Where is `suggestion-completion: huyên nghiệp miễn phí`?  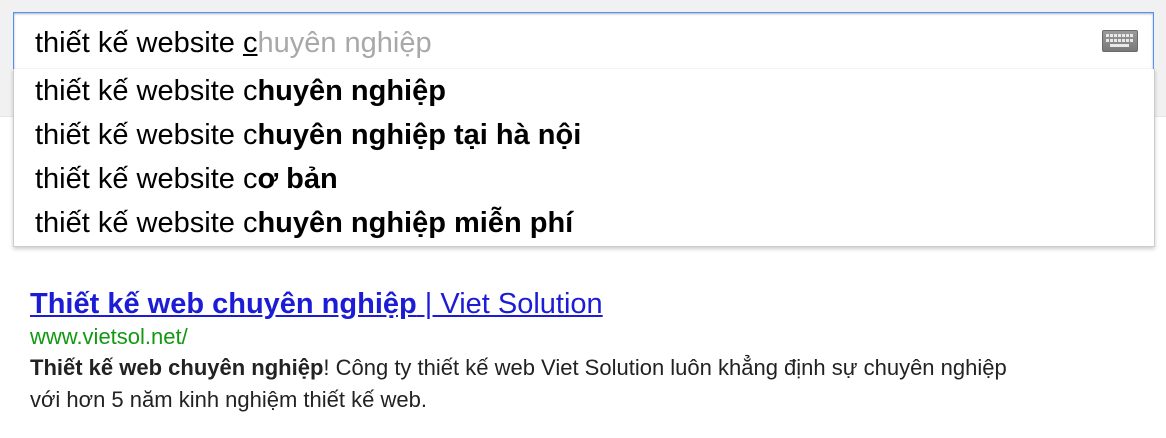 suggestion-completion: huyên nghiệp miễn phí is located at coordinates (415, 223).